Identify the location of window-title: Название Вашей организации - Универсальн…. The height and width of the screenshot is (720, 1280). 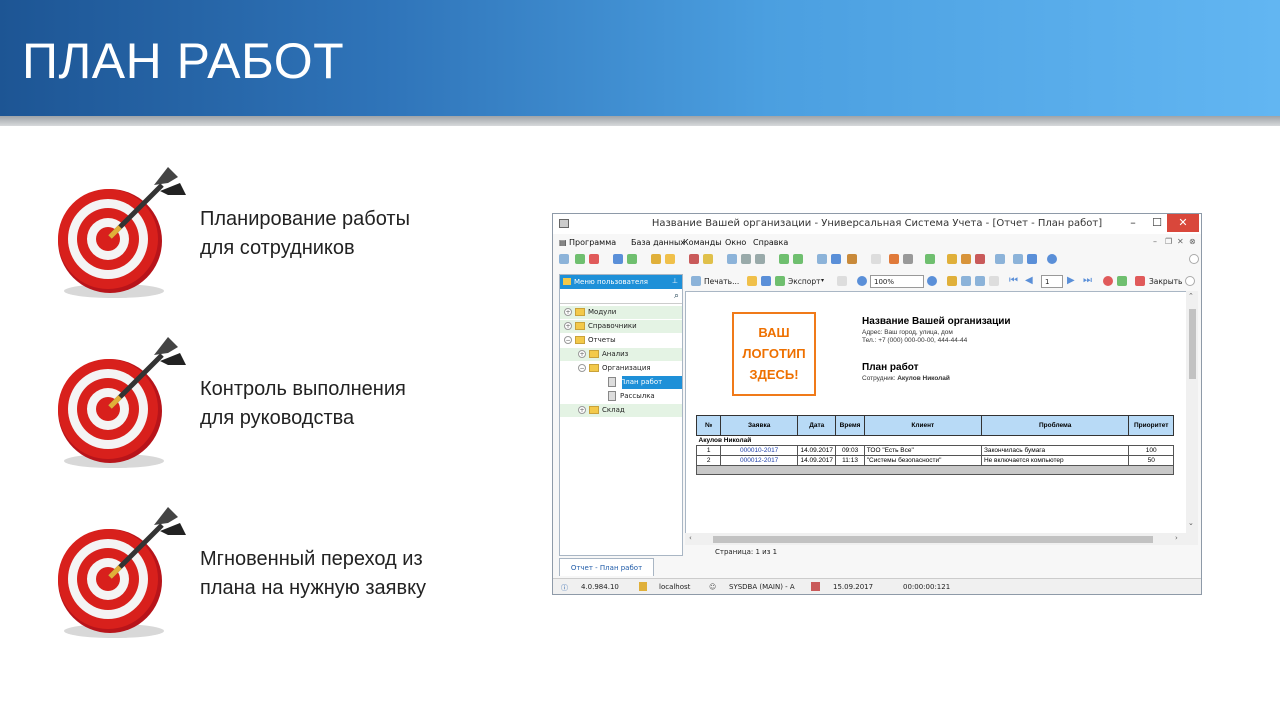
(877, 223).